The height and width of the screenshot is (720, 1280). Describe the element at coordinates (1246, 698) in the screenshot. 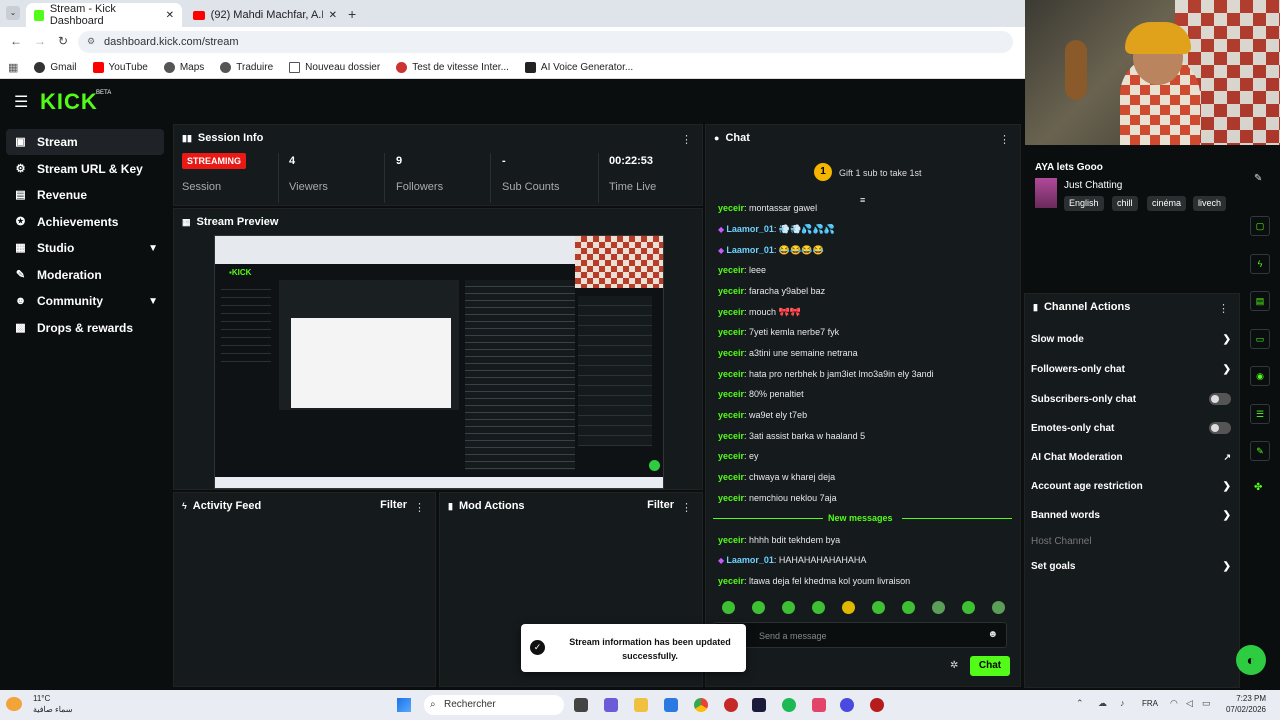

I see `clock-time: 7:23 PM` at that location.